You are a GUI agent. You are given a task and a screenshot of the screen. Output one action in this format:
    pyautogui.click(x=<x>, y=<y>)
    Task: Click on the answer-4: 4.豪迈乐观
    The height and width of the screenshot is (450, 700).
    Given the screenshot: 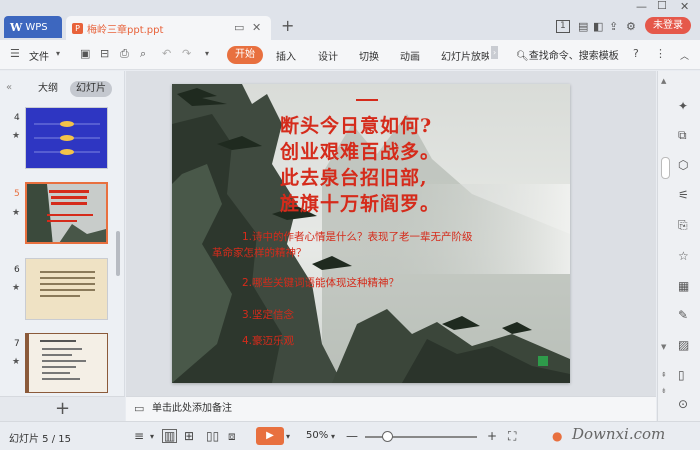 What is the action you would take?
    pyautogui.click(x=268, y=341)
    